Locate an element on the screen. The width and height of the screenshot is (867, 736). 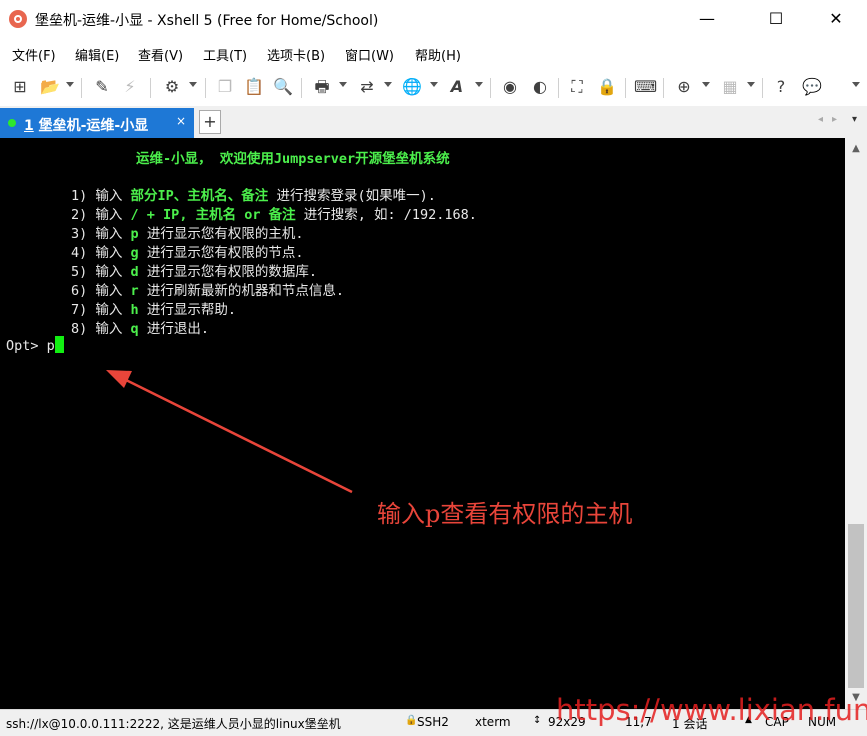
item-desc: 进行显示您有权限的数据库. is located at coordinates (227, 272).